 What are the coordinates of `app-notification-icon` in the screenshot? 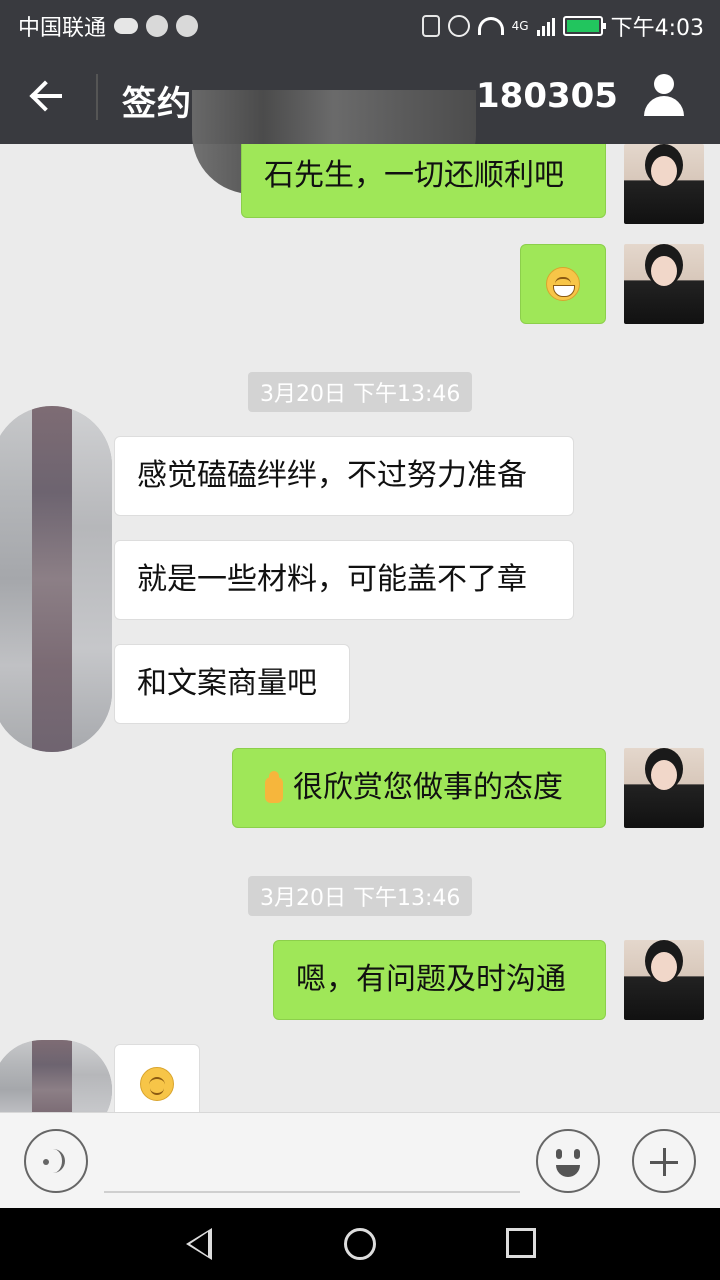 It's located at (157, 26).